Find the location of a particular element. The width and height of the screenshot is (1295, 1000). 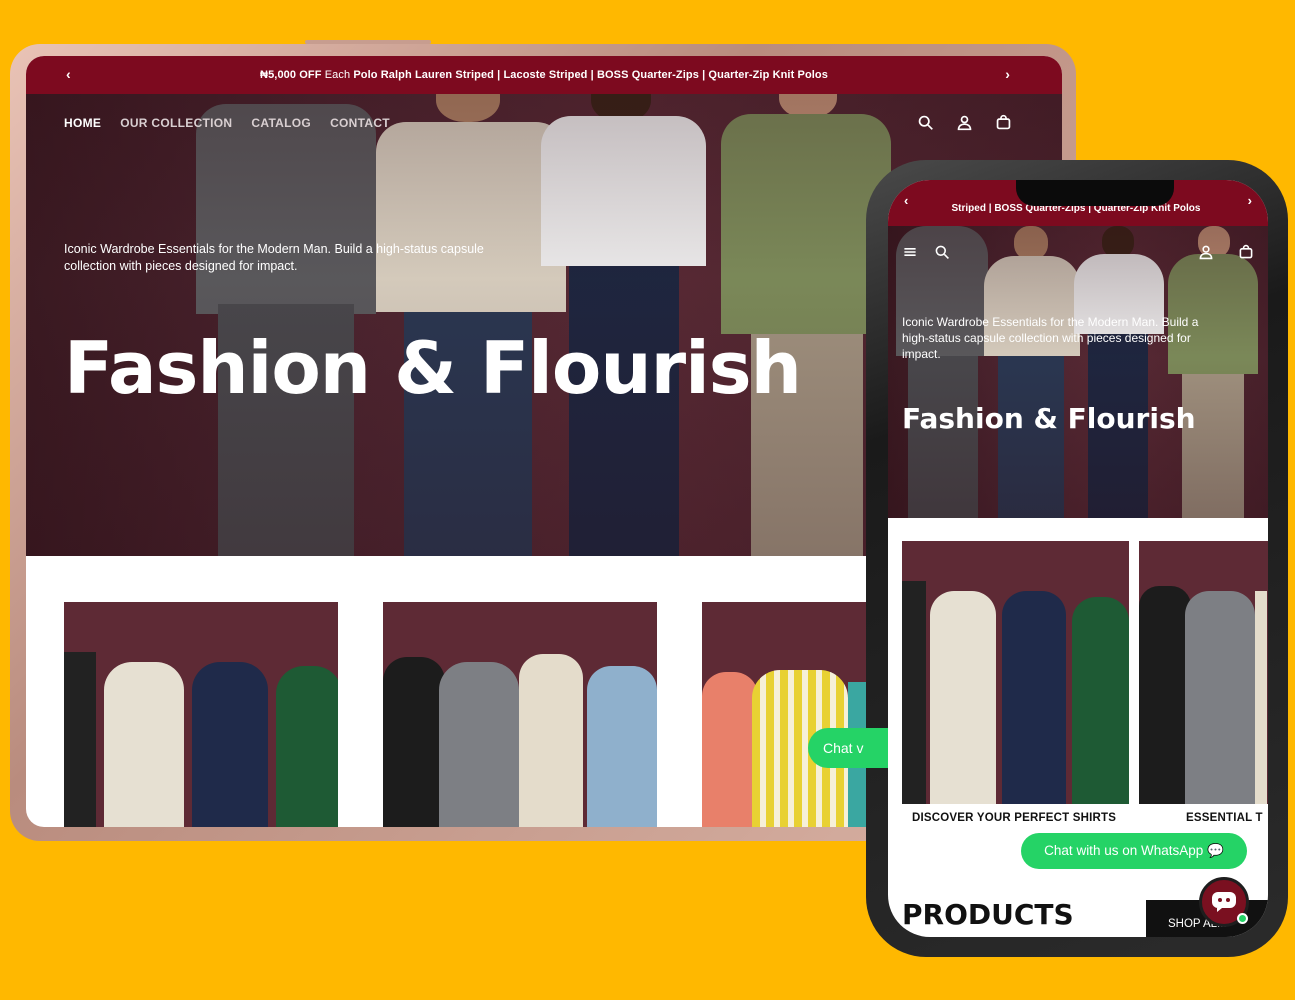

products-heading: PRODUCTS is located at coordinates (988, 914).